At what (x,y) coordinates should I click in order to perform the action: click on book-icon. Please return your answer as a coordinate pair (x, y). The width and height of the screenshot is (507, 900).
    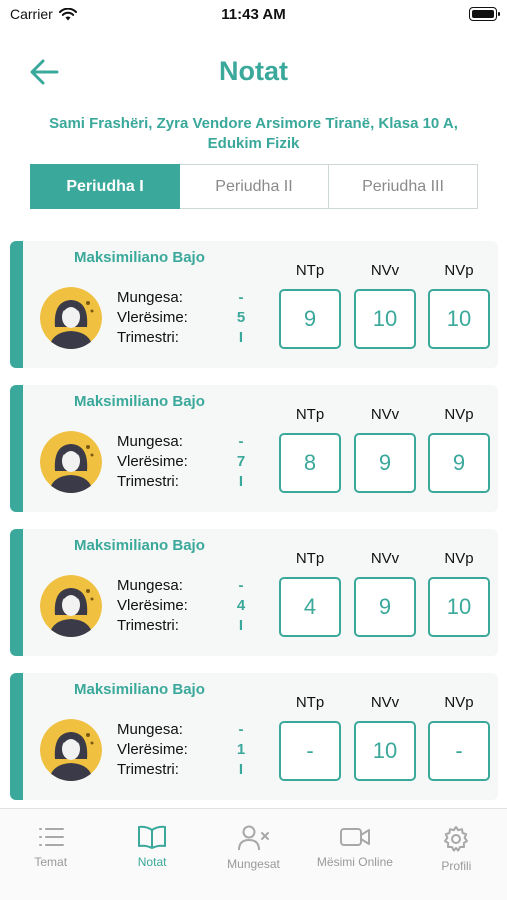
    Looking at the image, I should click on (152, 837).